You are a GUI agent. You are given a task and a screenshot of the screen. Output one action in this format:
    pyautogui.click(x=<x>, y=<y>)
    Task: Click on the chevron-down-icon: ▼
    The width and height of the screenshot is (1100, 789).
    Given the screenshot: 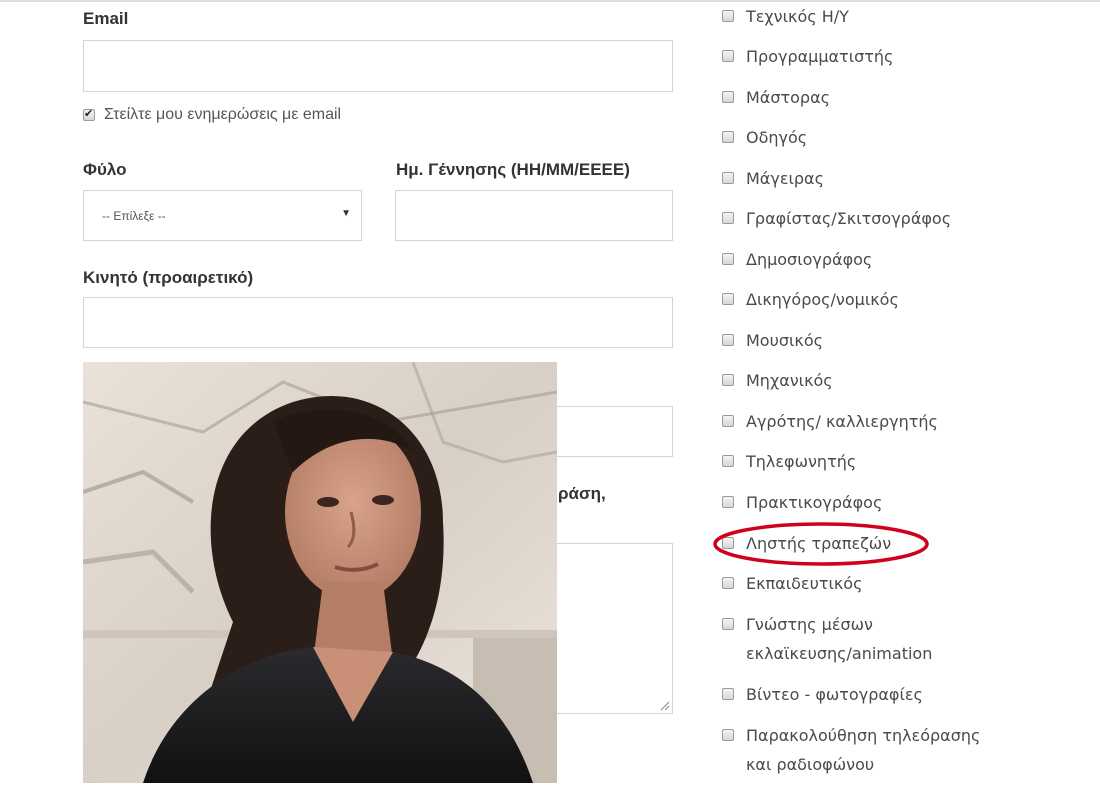 What is the action you would take?
    pyautogui.click(x=346, y=213)
    